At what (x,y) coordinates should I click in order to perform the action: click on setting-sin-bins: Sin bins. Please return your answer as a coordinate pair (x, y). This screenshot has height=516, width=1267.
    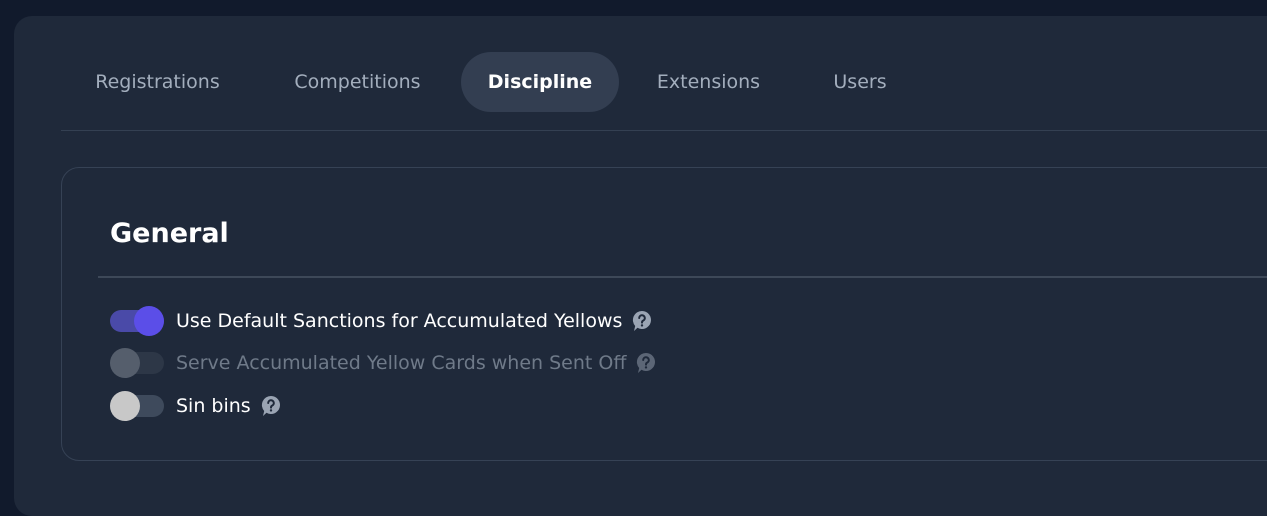
    Looking at the image, I should click on (195, 406).